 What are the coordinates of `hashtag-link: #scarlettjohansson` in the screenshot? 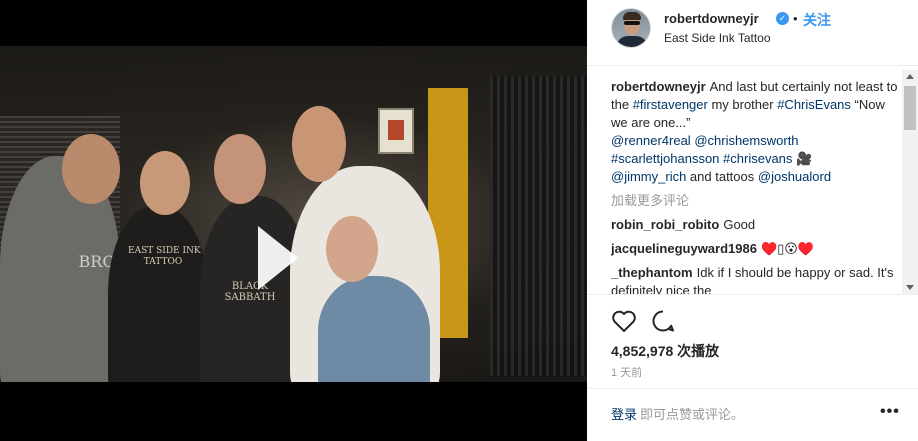 It's located at (665, 158).